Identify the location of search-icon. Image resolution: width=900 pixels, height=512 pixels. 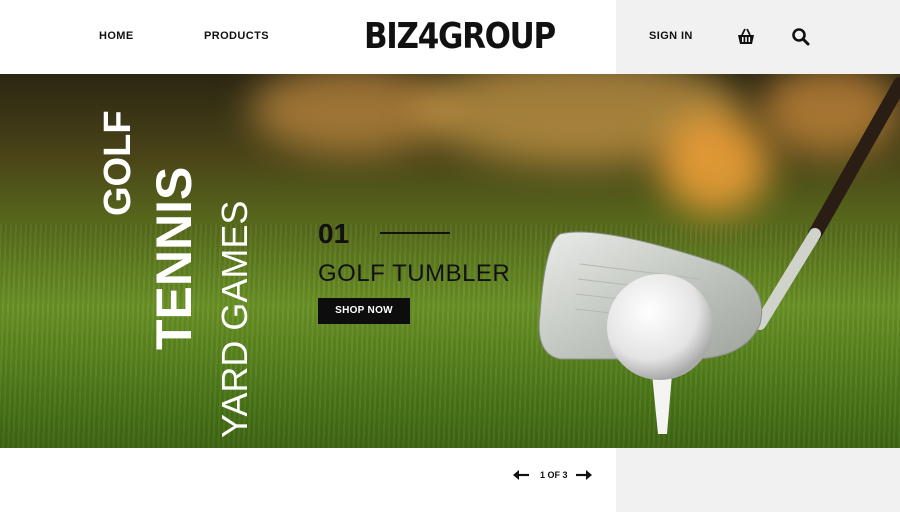
(801, 37).